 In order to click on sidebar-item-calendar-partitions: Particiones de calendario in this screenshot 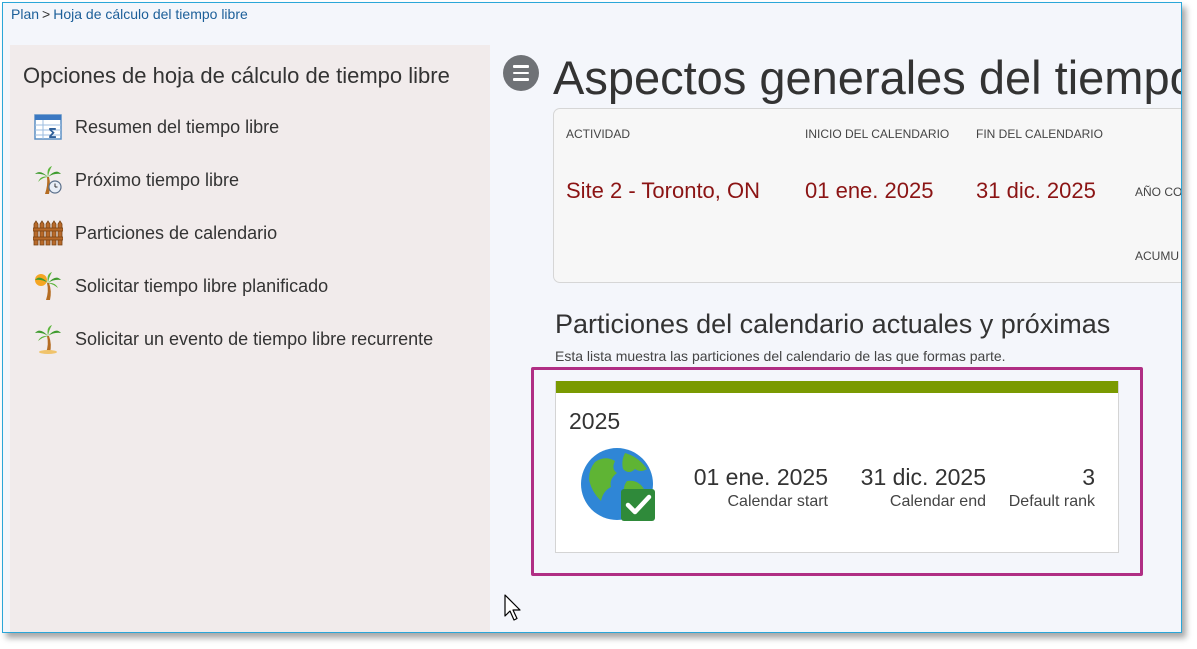, I will do `click(155, 233)`.